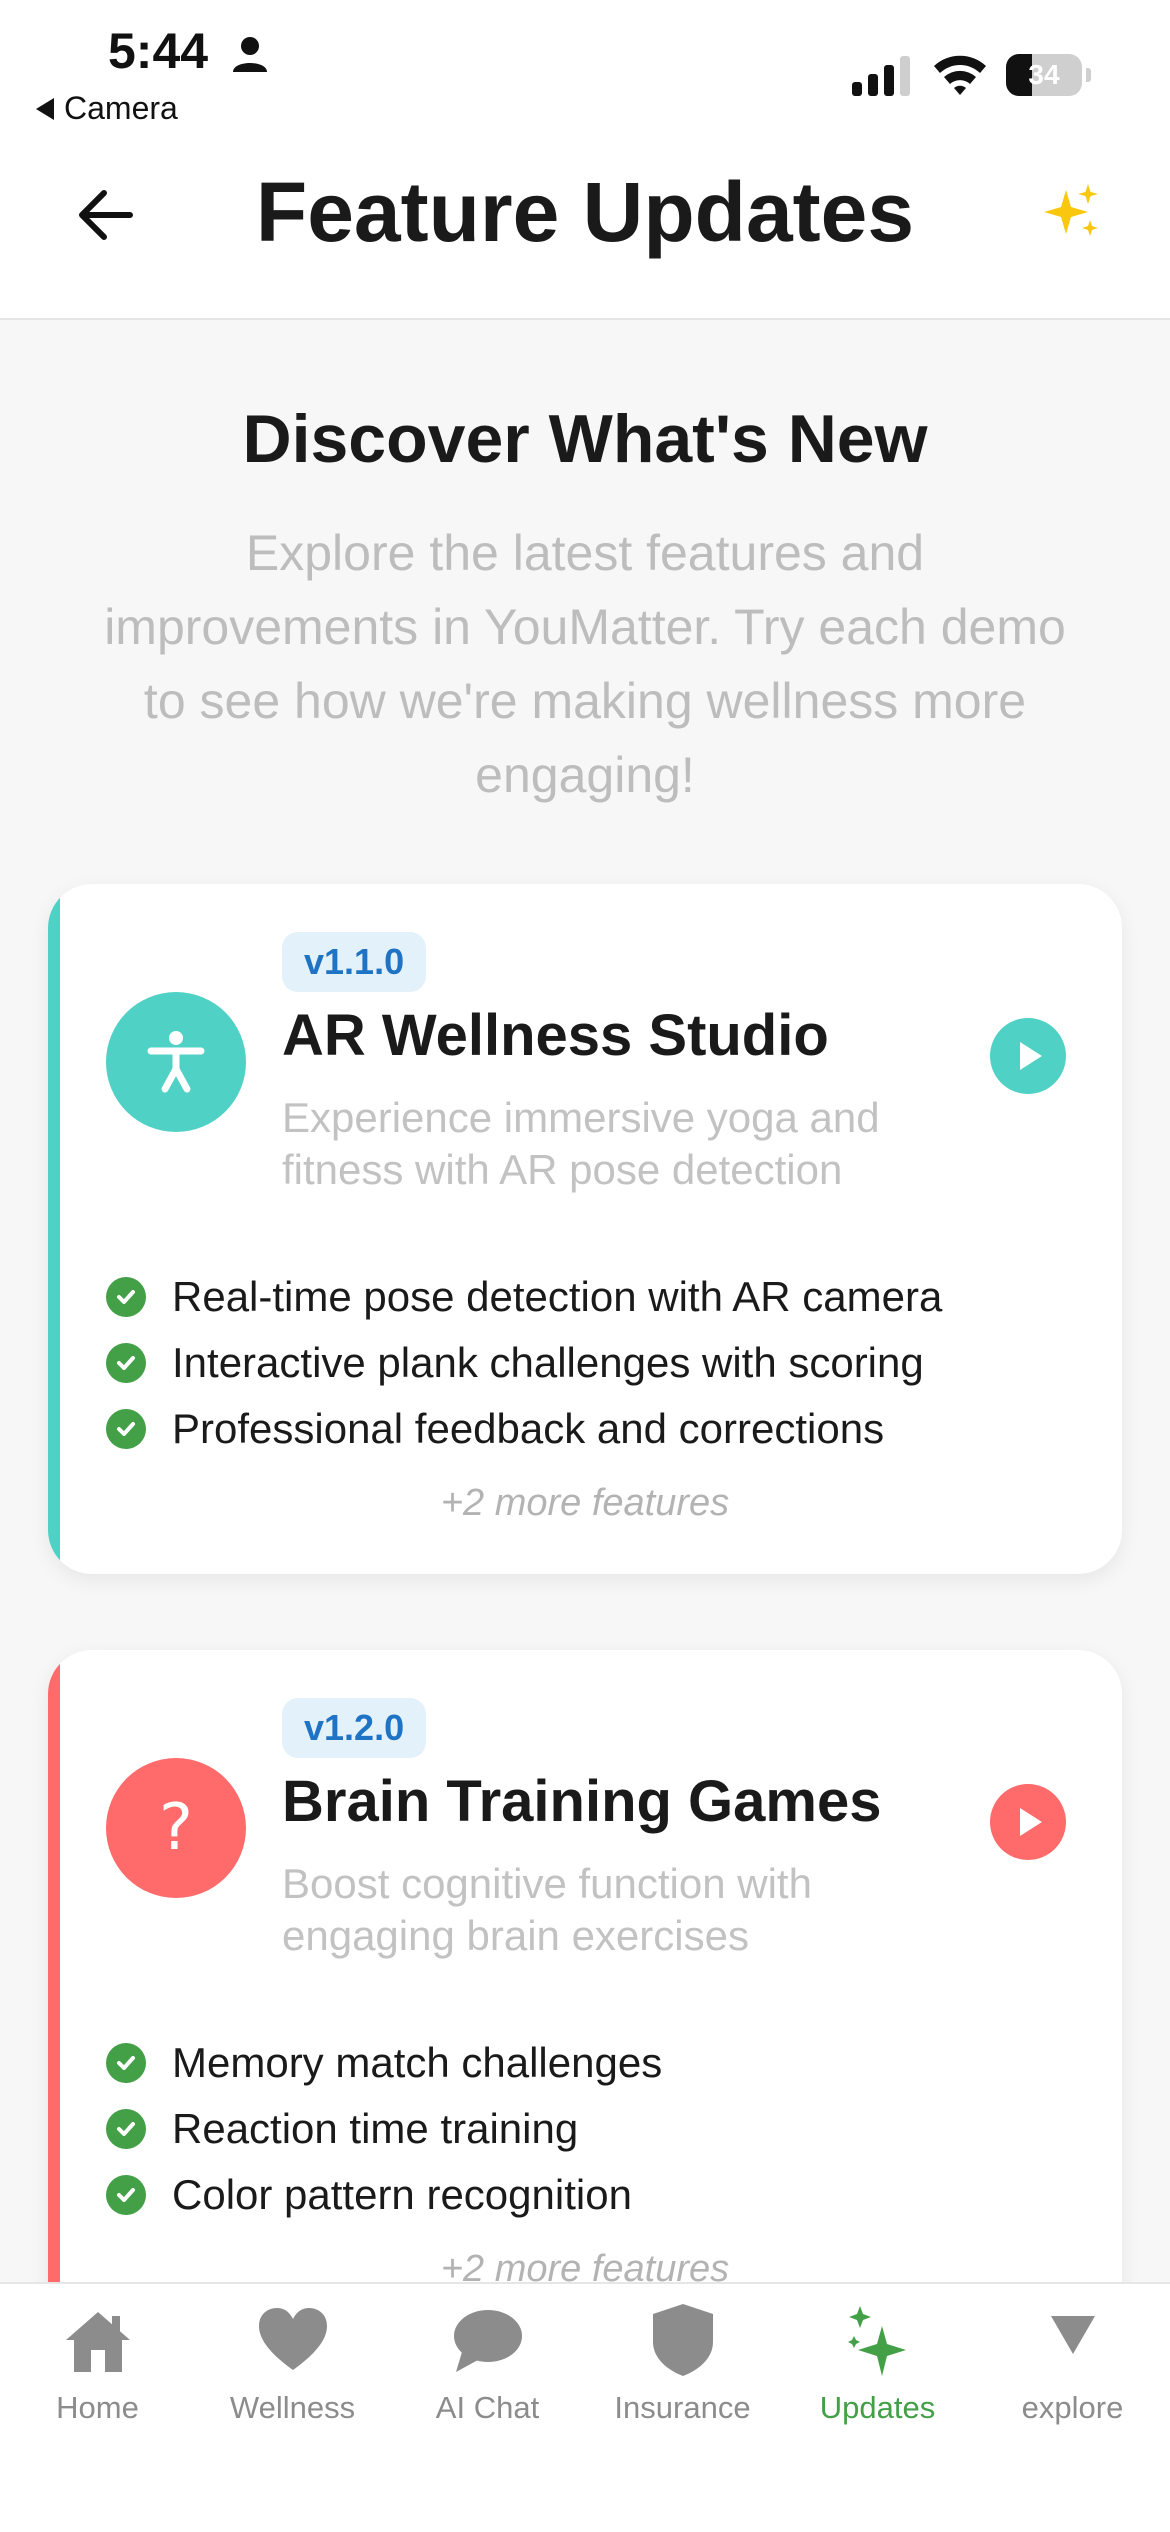 This screenshot has height=2532, width=1170. I want to click on chat-bubble-icon, so click(488, 2341).